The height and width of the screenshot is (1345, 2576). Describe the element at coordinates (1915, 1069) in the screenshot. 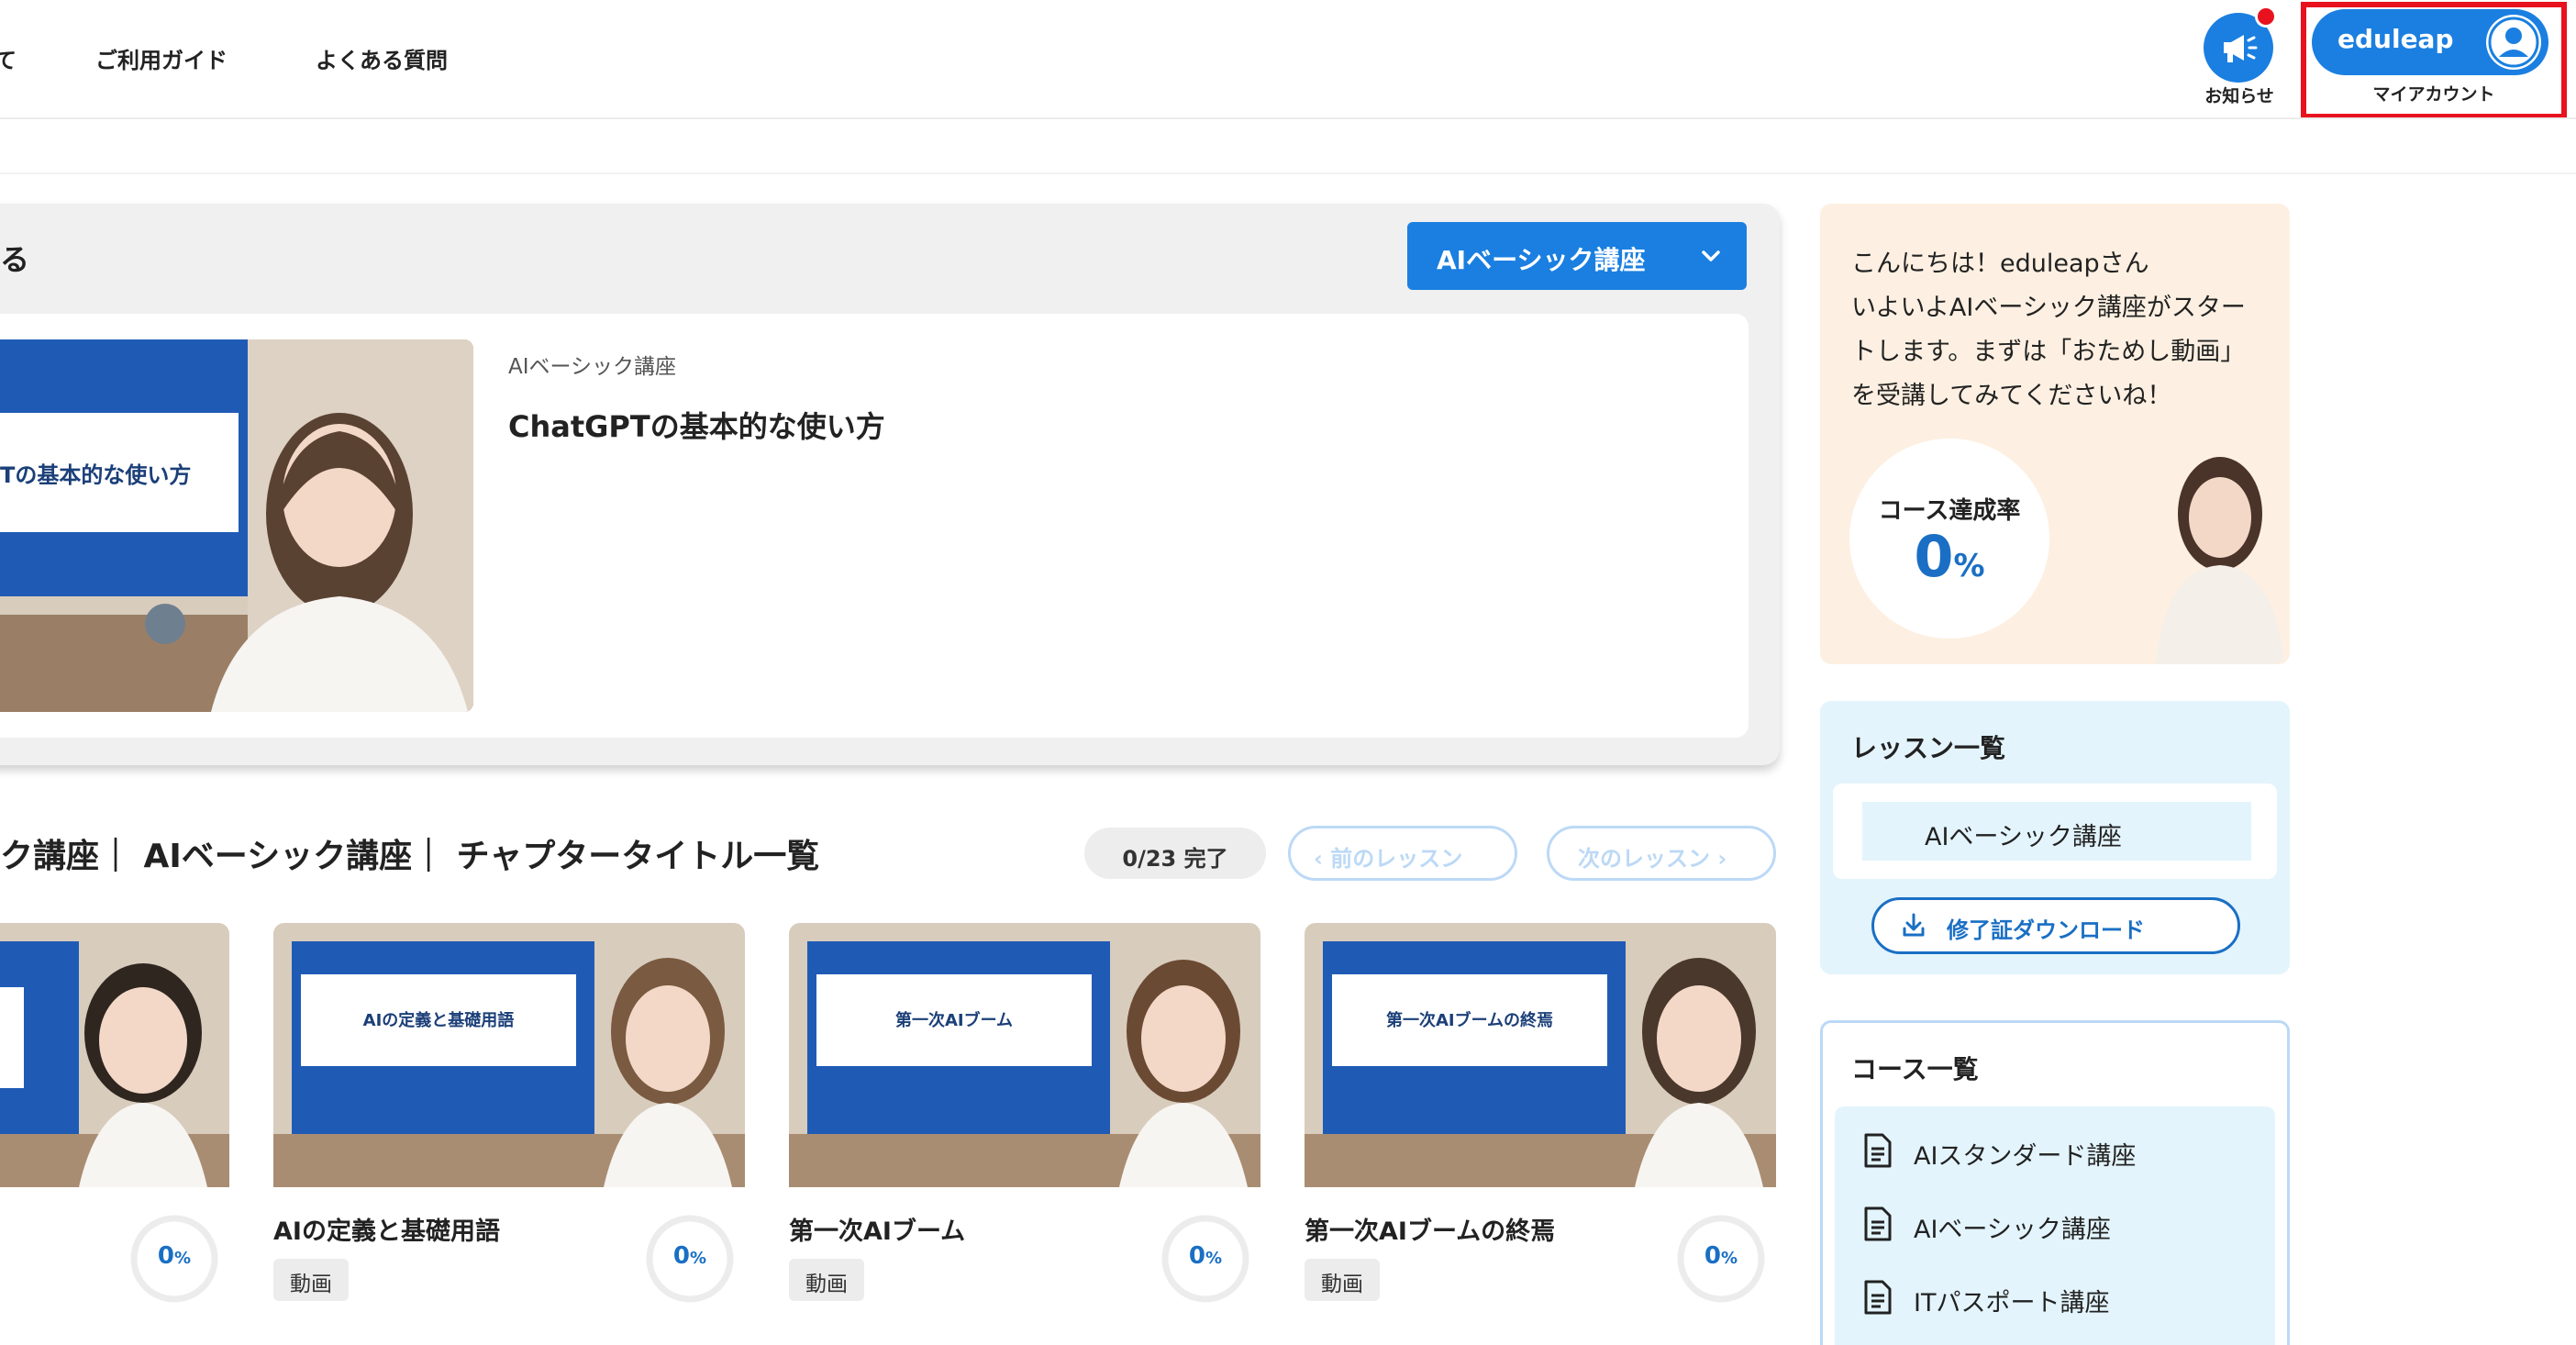

I see `course-list-title: コース一覧` at that location.